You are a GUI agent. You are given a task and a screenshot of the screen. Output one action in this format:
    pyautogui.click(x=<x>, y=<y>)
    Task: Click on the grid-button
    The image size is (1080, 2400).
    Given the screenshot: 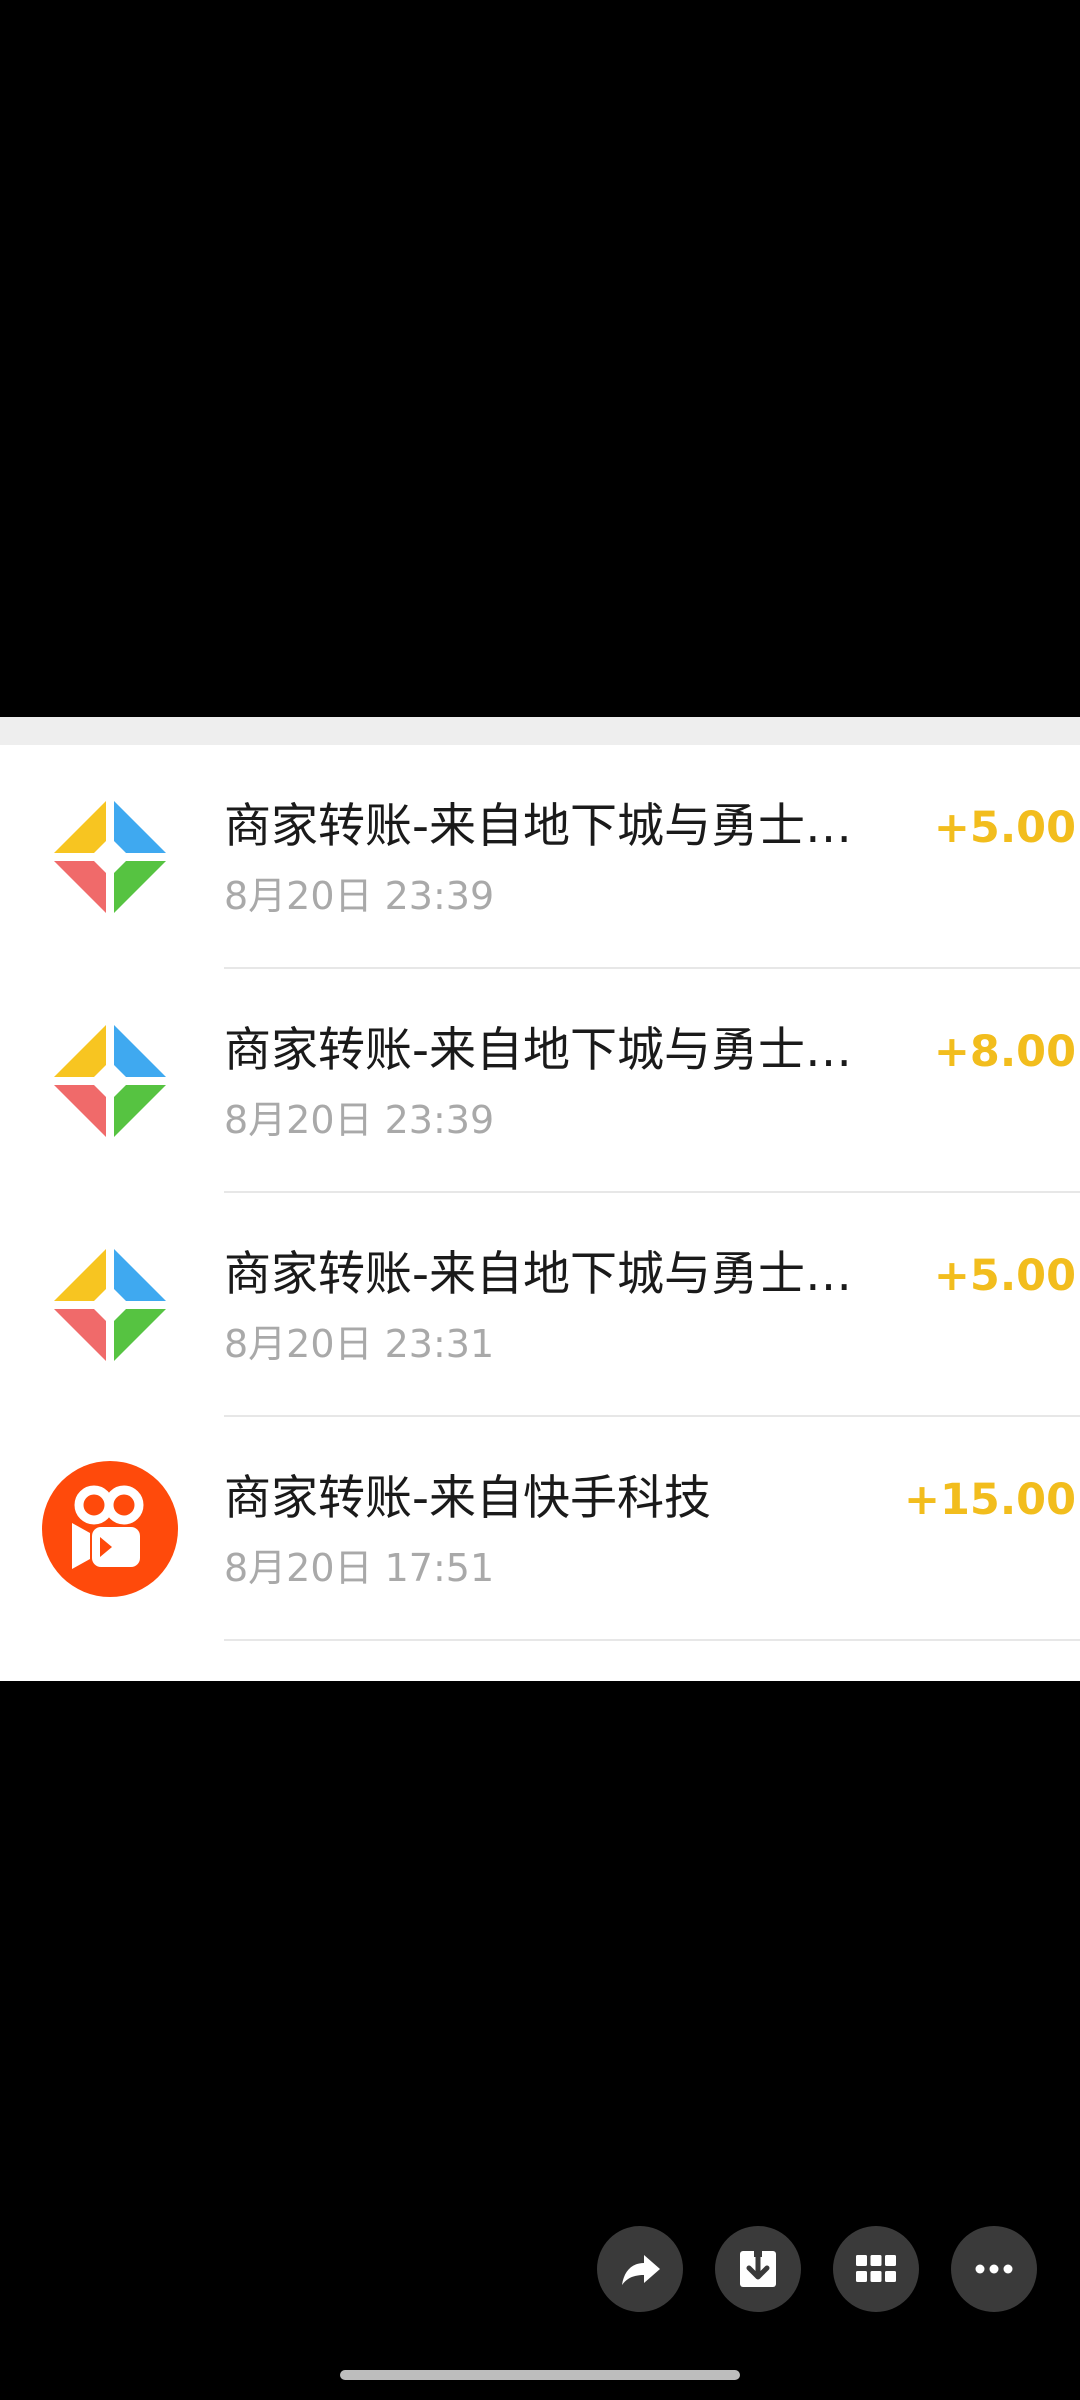 What is the action you would take?
    pyautogui.click(x=876, y=2269)
    